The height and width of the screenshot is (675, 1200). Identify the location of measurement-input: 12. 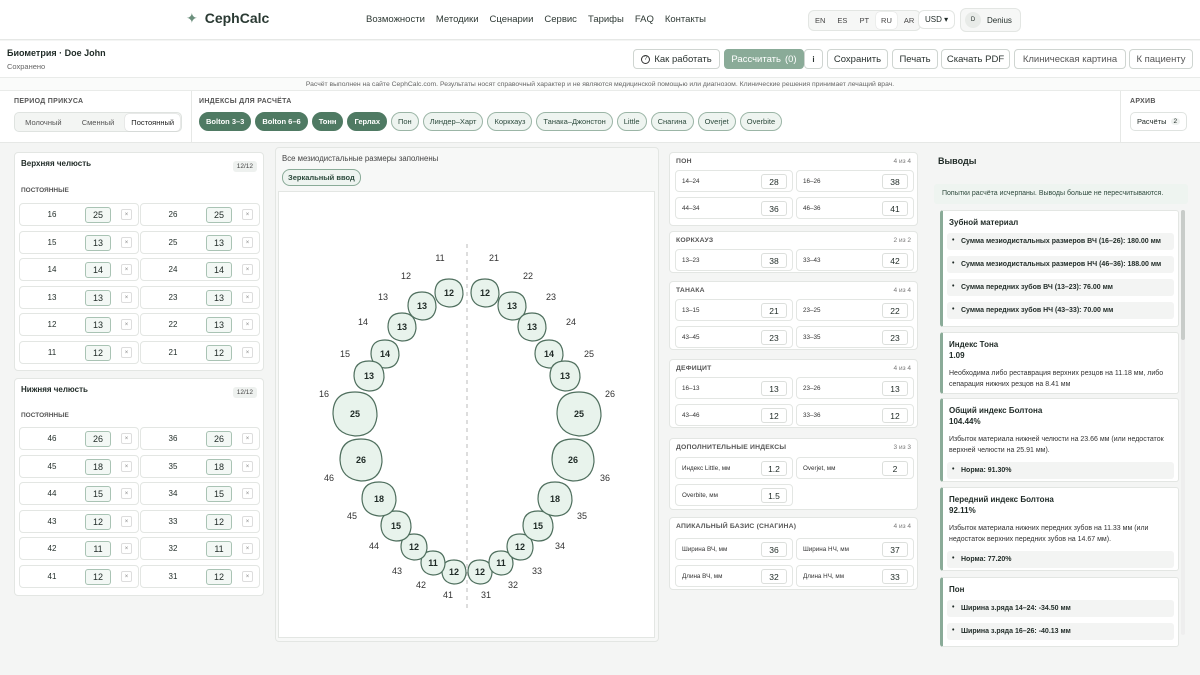
(774, 415).